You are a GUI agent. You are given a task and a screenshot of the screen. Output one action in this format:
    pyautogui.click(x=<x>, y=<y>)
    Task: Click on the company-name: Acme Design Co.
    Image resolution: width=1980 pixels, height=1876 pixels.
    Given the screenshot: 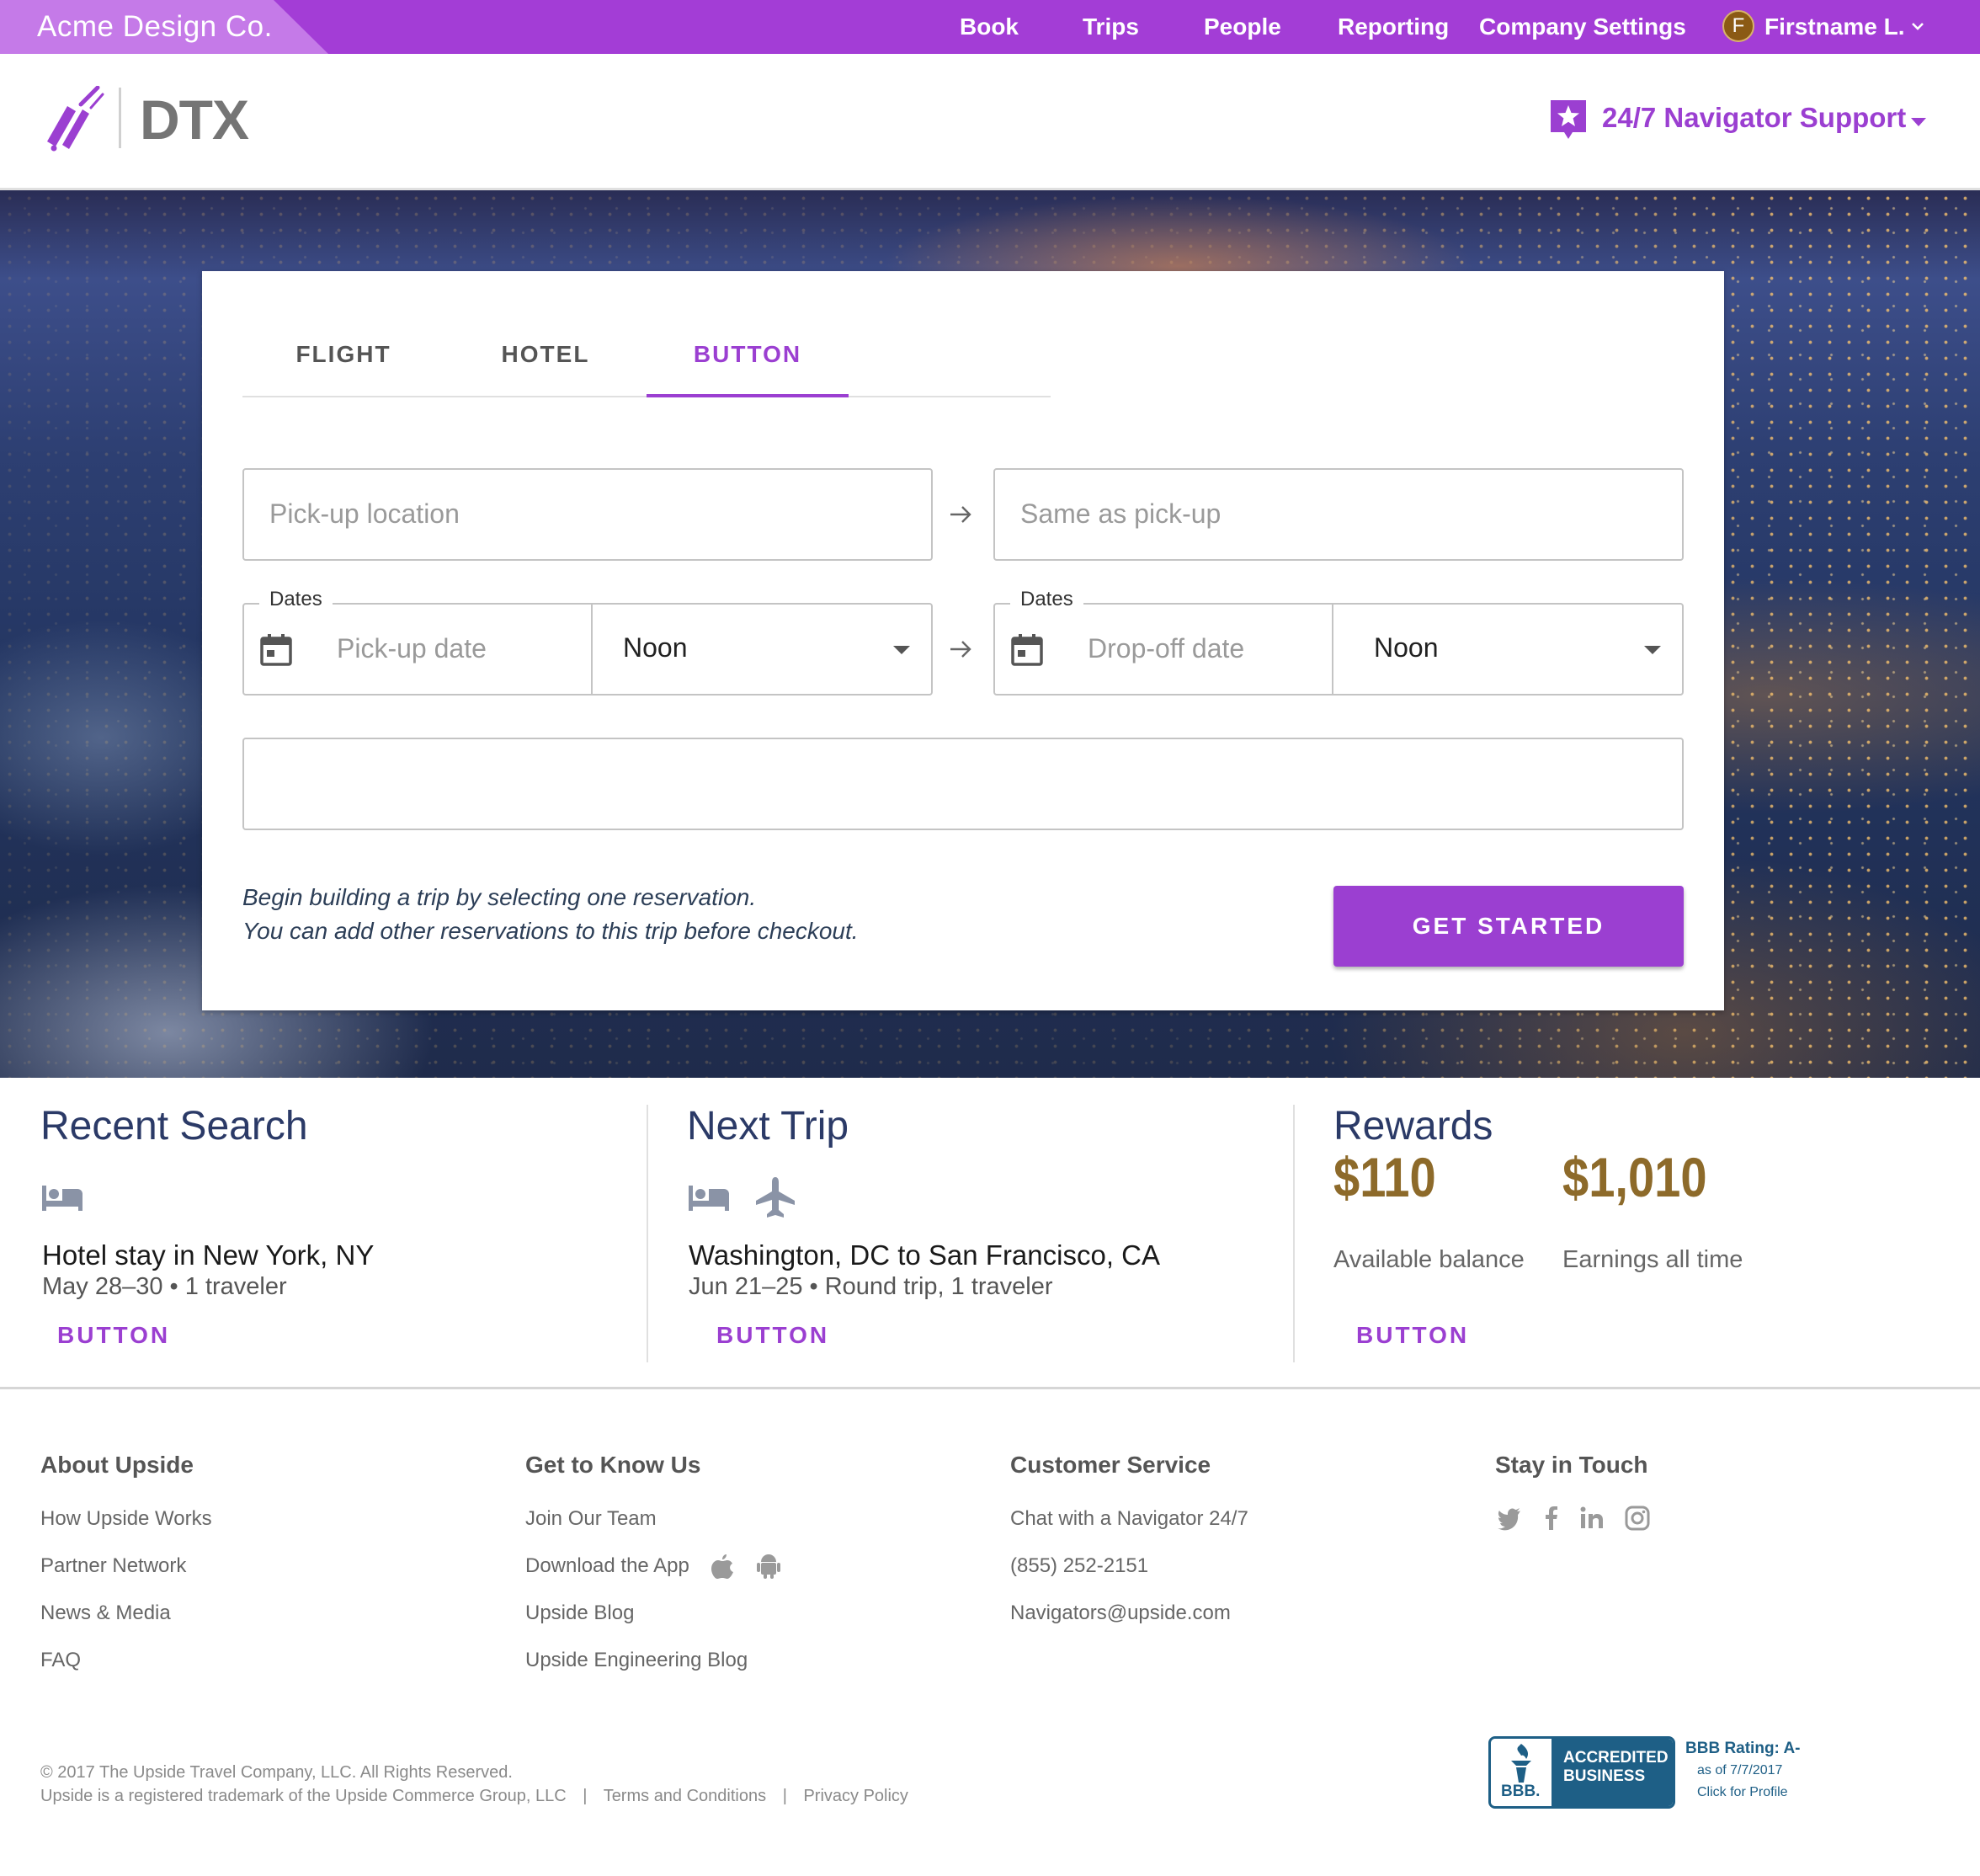 What is the action you would take?
    pyautogui.click(x=155, y=26)
    